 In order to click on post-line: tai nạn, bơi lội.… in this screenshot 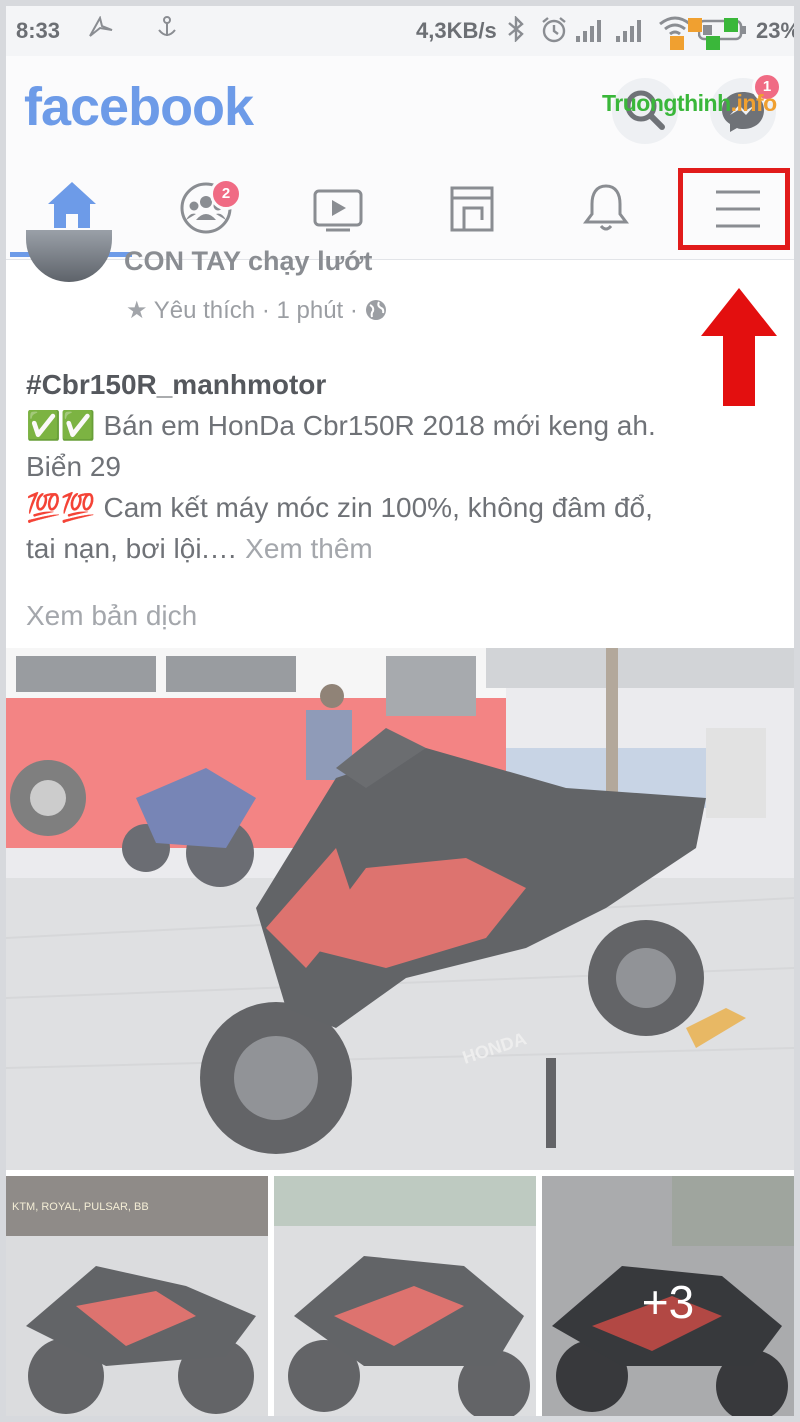, I will do `click(132, 548)`.